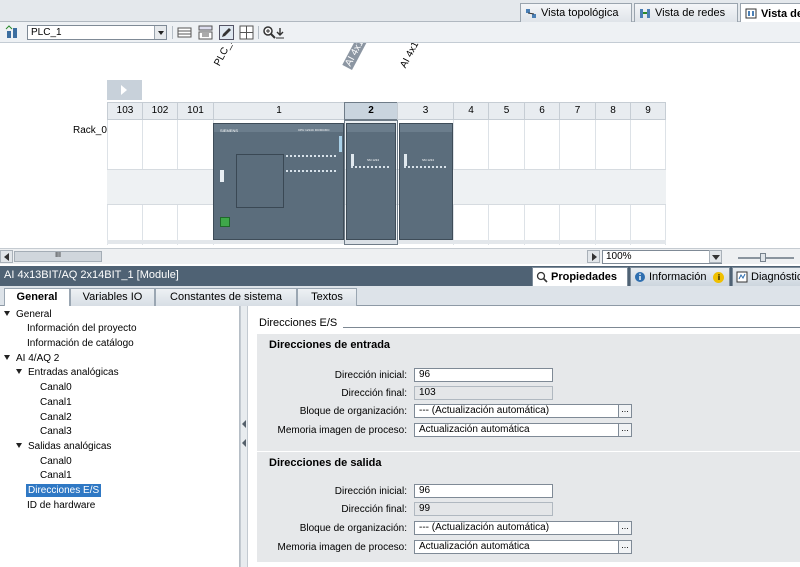  I want to click on output-end-address-field: 99, so click(483, 509).